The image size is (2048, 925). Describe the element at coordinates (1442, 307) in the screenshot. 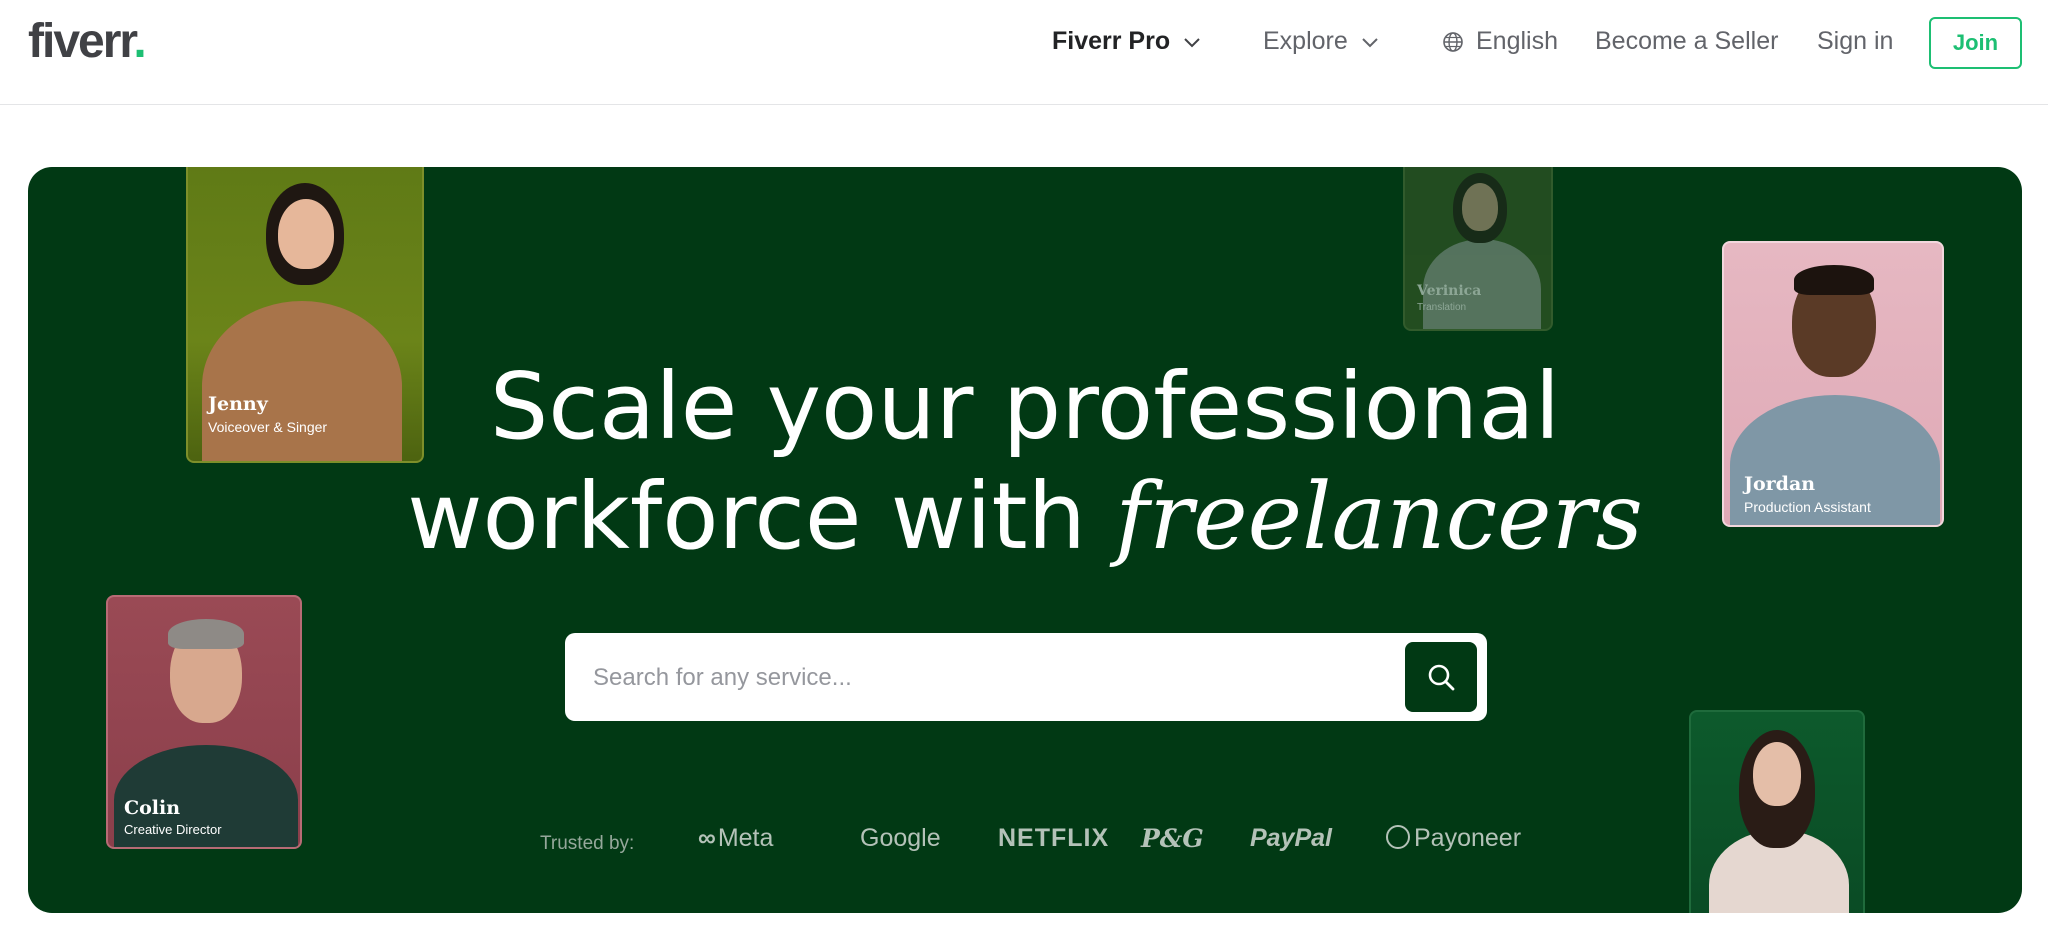

I see `freelancer-role: Translation` at that location.